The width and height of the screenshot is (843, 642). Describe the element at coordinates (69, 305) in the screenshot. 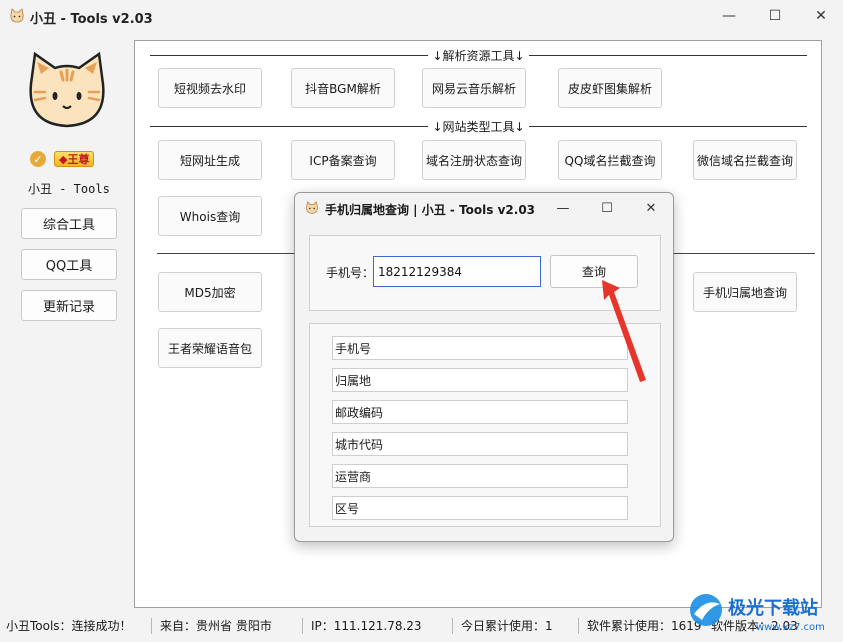

I see `changelog-button: 更新记录` at that location.